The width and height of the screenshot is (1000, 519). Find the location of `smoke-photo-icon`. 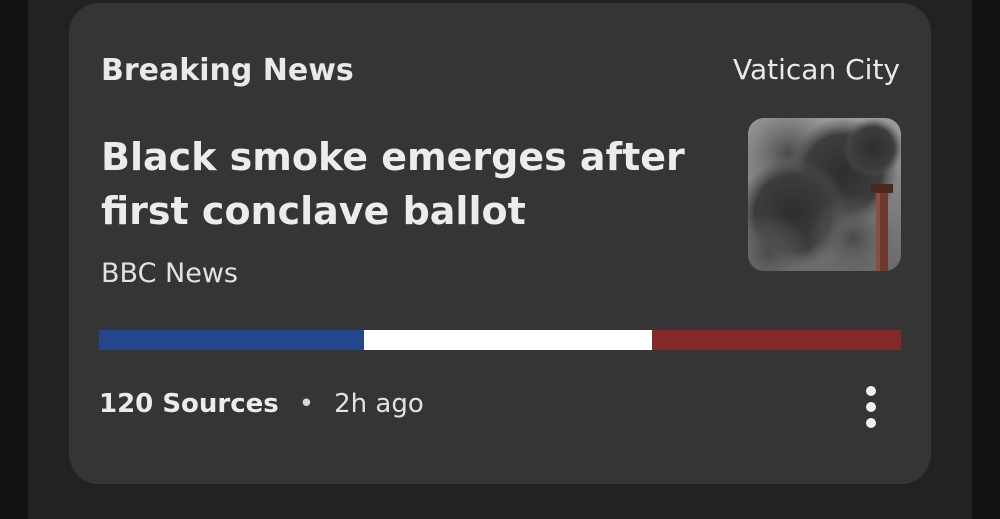

smoke-photo-icon is located at coordinates (824, 194).